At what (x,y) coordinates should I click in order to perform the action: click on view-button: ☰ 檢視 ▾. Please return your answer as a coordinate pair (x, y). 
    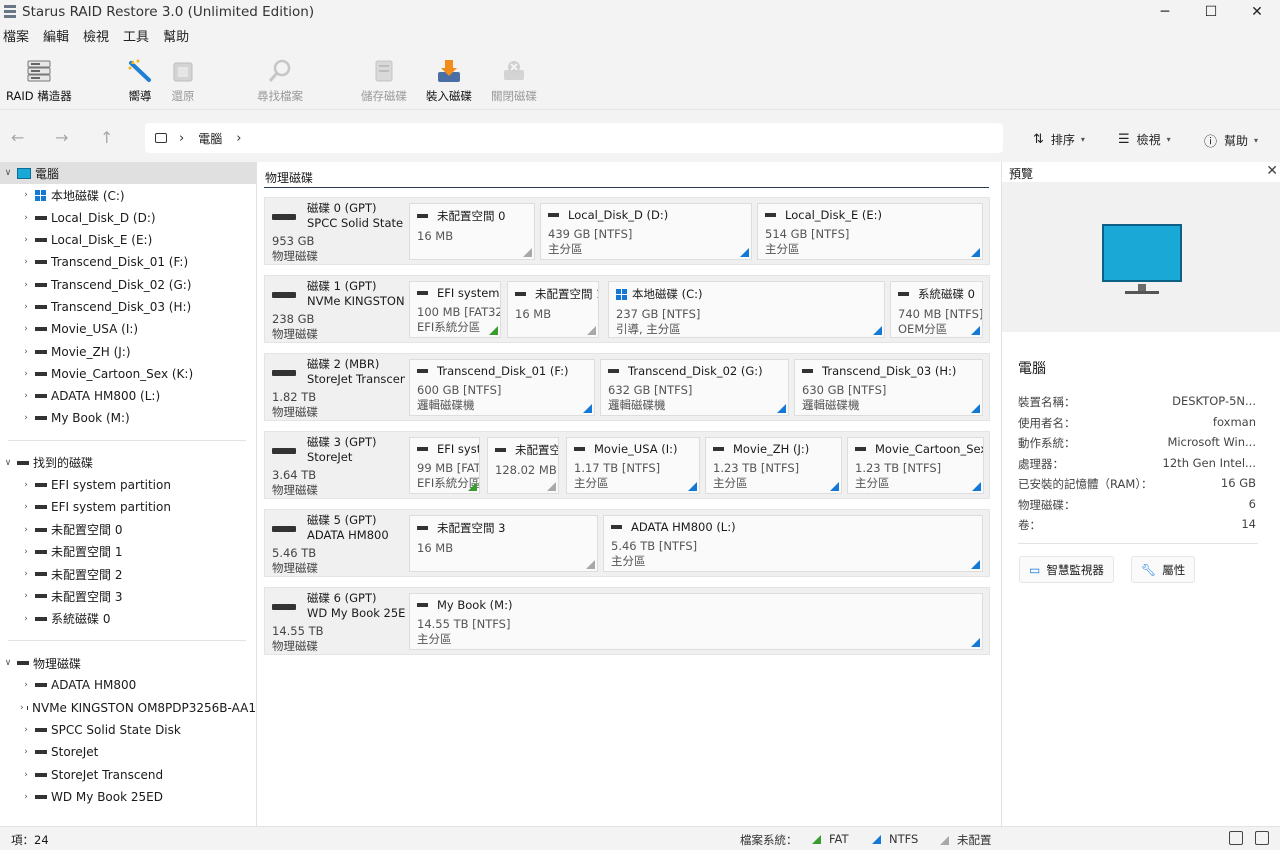
    Looking at the image, I should click on (1144, 139).